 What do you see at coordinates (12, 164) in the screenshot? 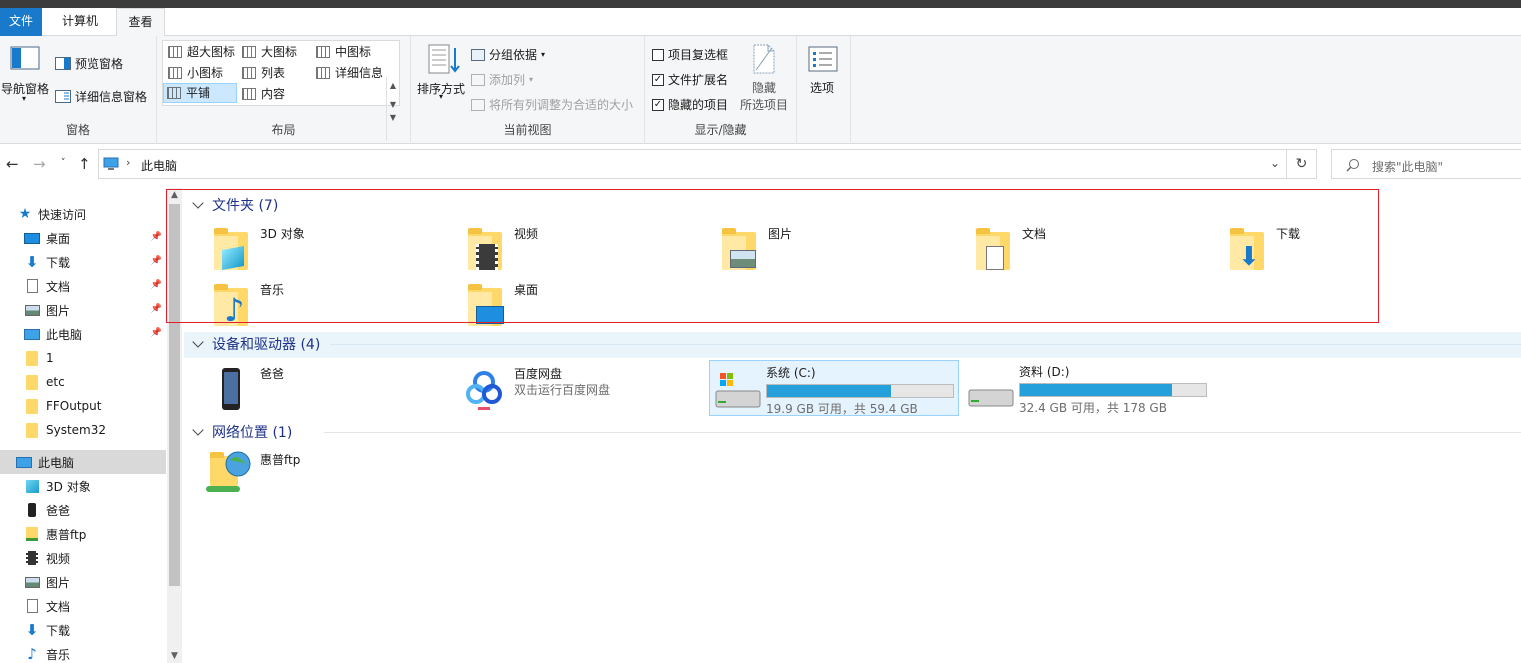
I see `back-arrow-icon: ←` at bounding box center [12, 164].